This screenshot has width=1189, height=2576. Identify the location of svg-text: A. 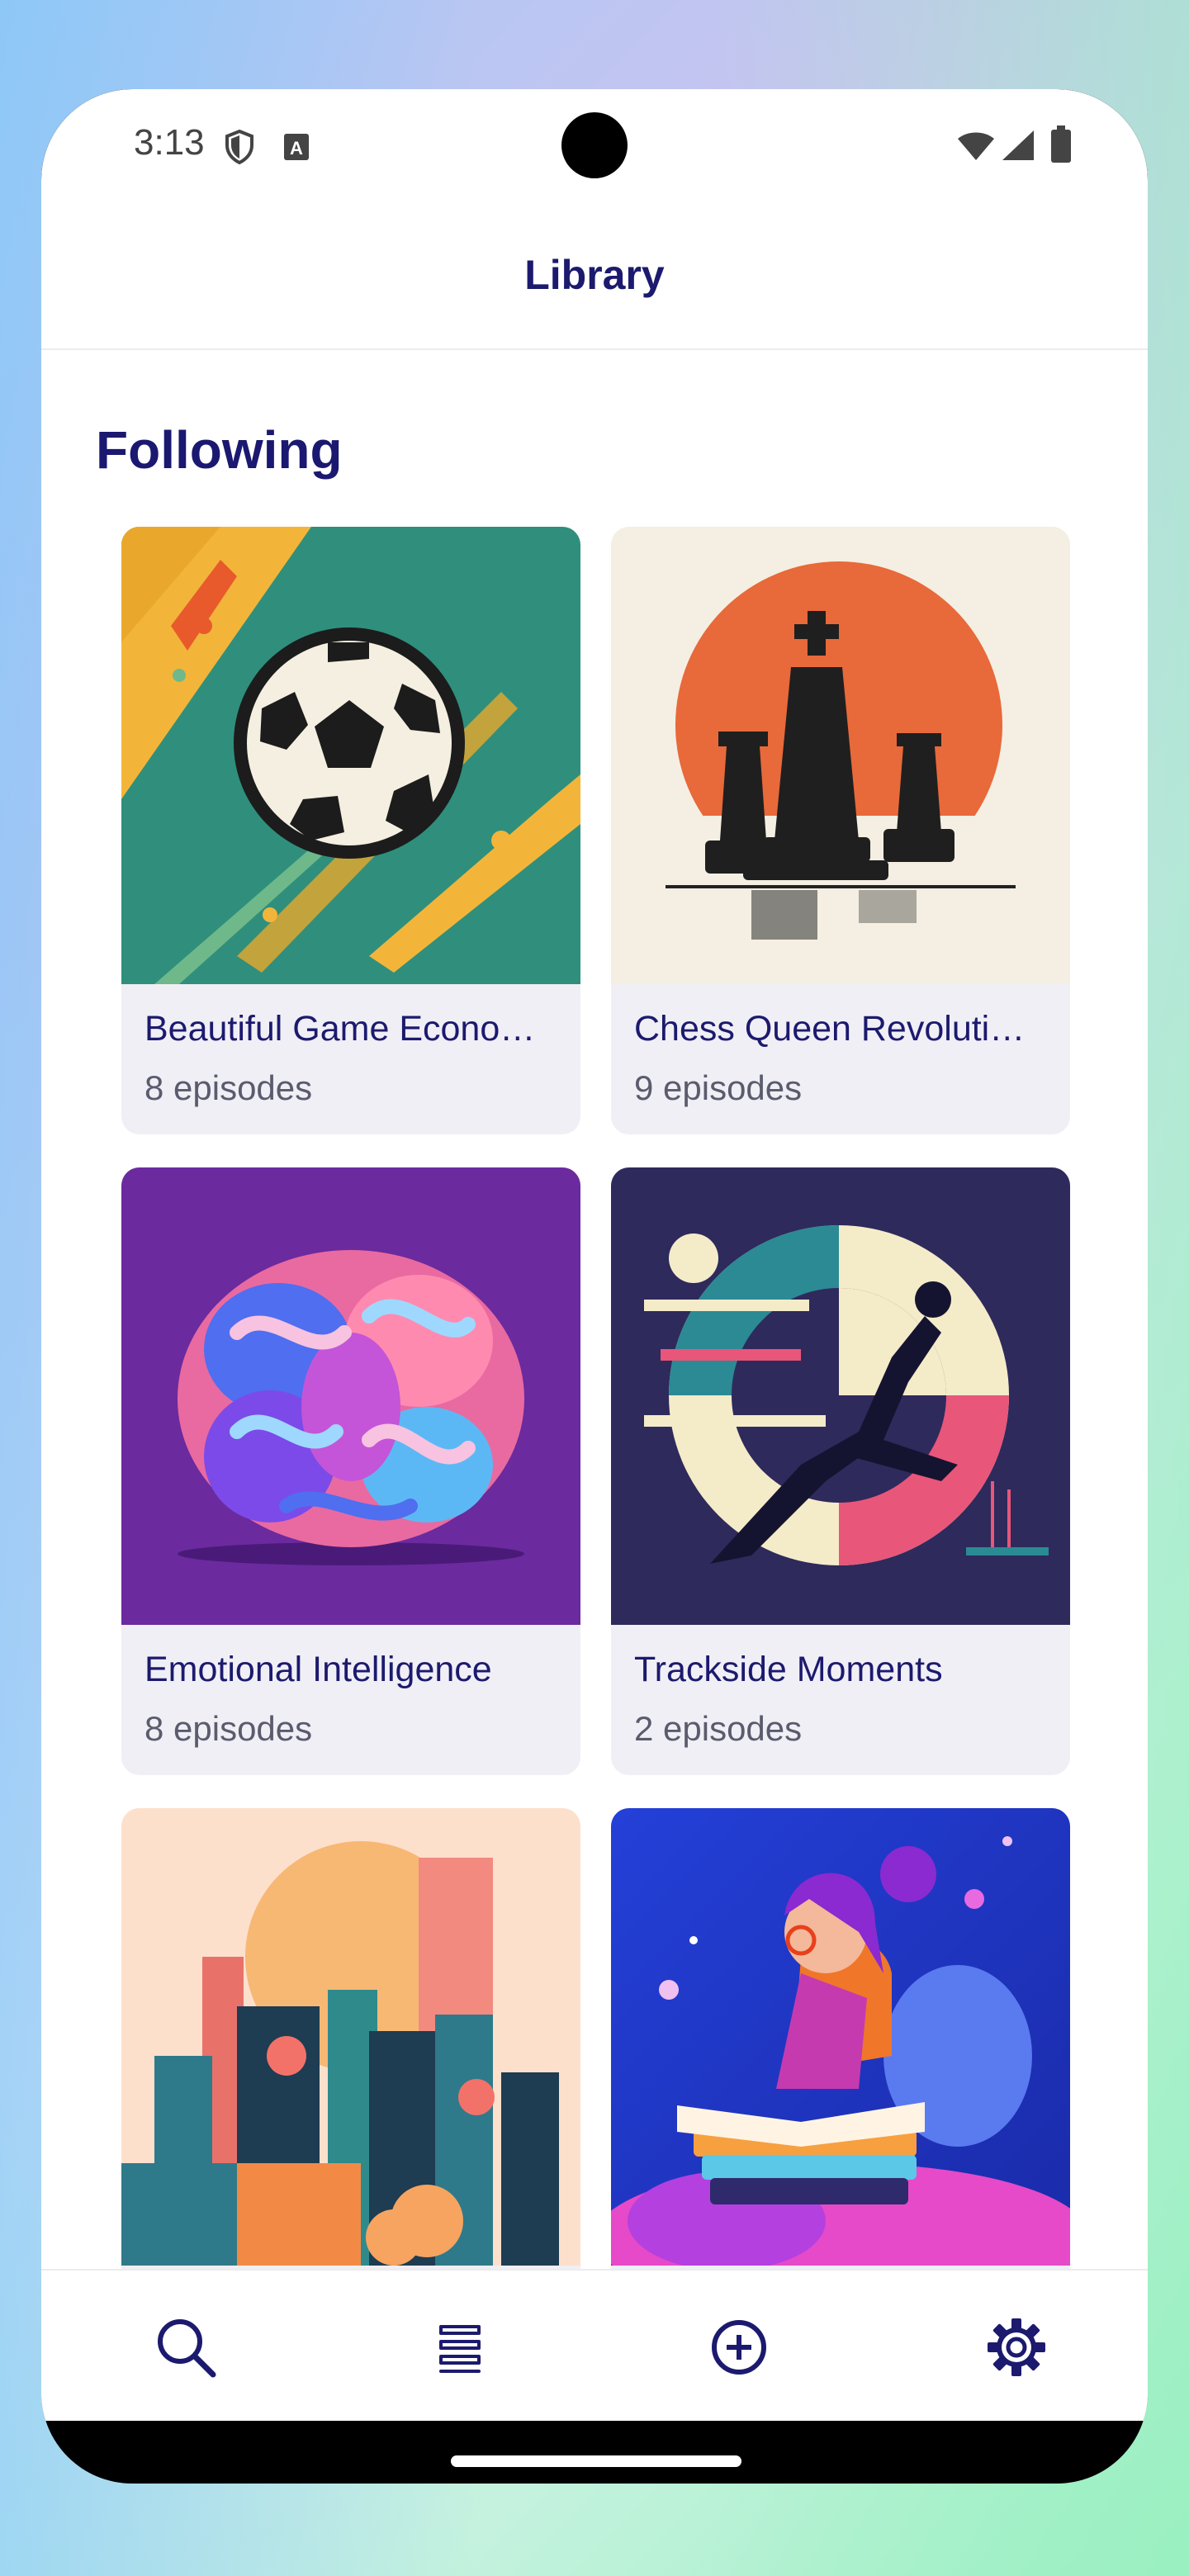
(296, 148).